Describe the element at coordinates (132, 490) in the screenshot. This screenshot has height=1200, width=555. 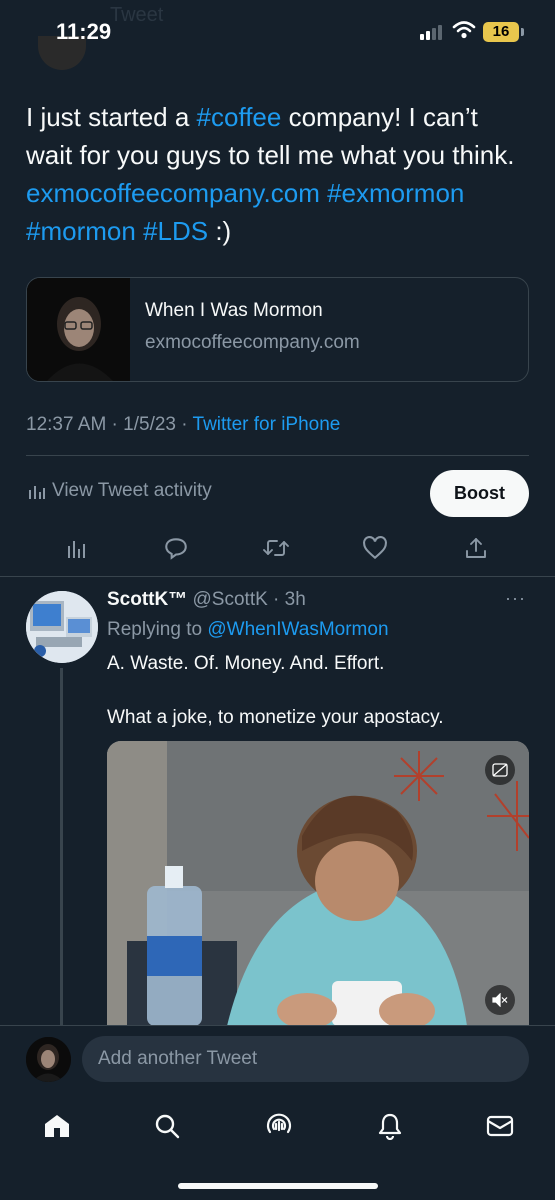
I see `view-tweet-activity-label: View Tweet activity` at that location.